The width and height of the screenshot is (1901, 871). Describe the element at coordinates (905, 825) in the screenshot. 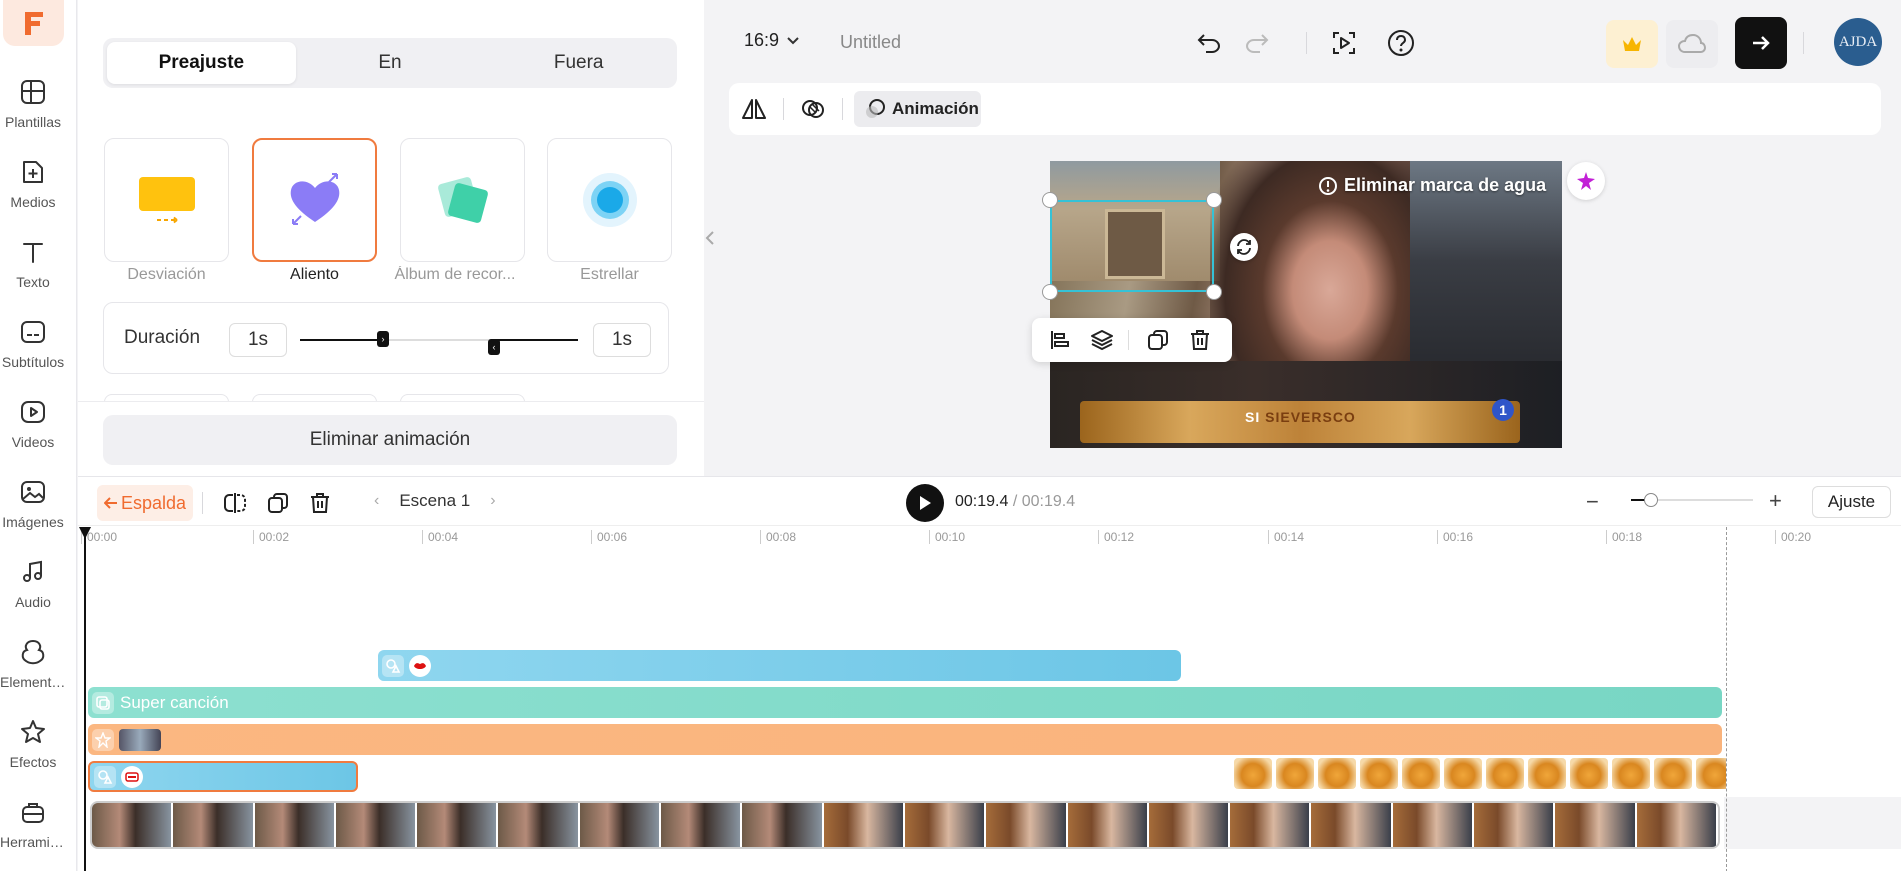

I see `video-track-clip` at that location.